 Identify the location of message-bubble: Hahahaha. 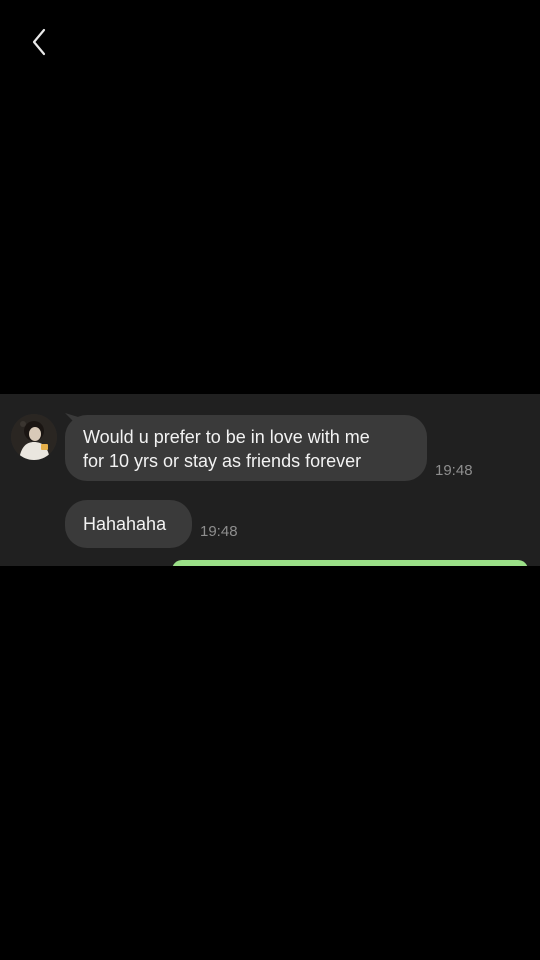
(128, 524).